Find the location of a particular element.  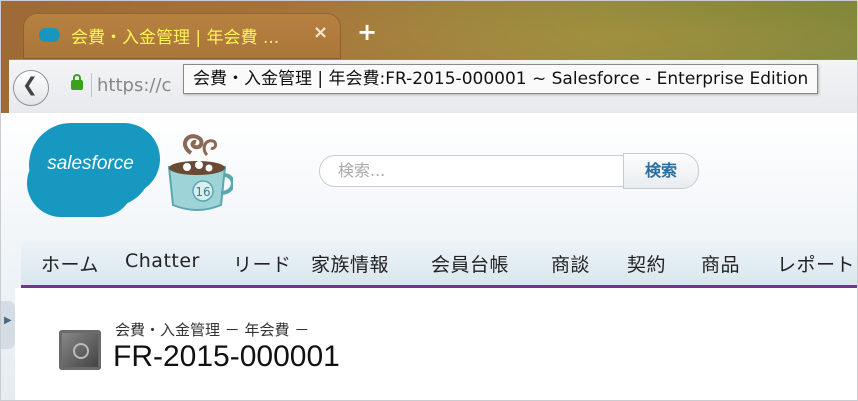

tab-family-info: 家族情報 is located at coordinates (350, 263).